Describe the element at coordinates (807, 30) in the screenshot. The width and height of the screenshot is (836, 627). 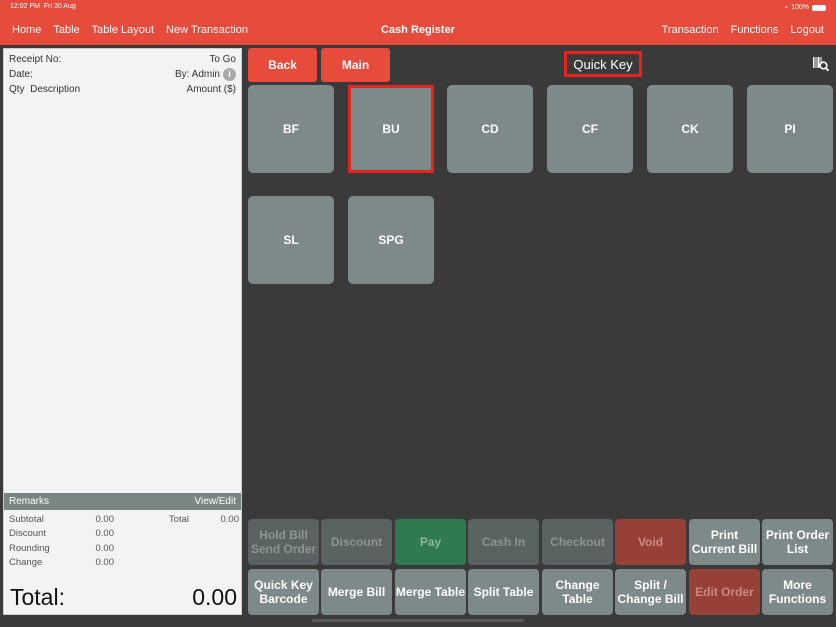
I see `nav-logout: Logout` at that location.